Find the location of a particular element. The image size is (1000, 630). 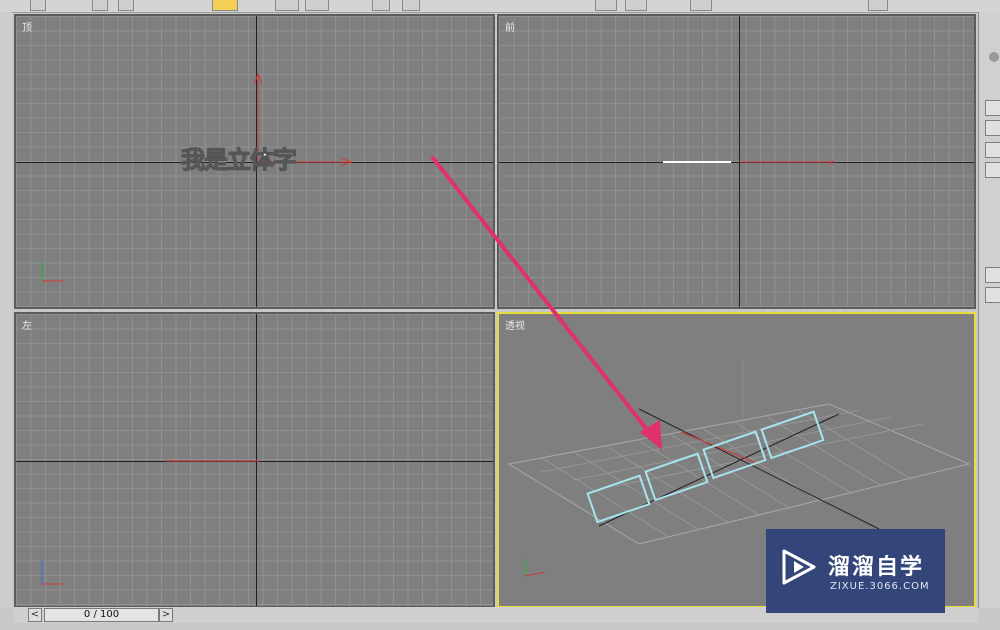

prev-frame-button: < is located at coordinates (35, 615).